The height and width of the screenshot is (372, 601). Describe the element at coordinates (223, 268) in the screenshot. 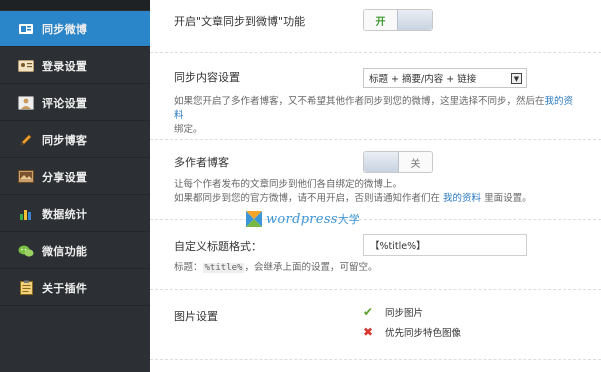

I see `title-placeholder-code: %title%` at that location.